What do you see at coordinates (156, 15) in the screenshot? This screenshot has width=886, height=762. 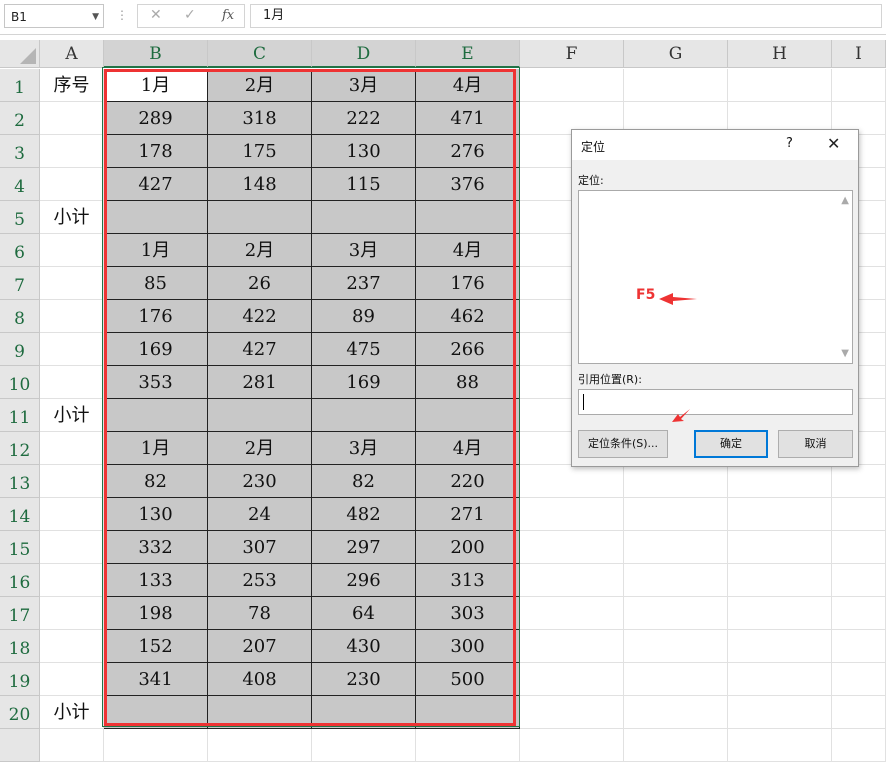 I see `cancel-icon: ✕` at bounding box center [156, 15].